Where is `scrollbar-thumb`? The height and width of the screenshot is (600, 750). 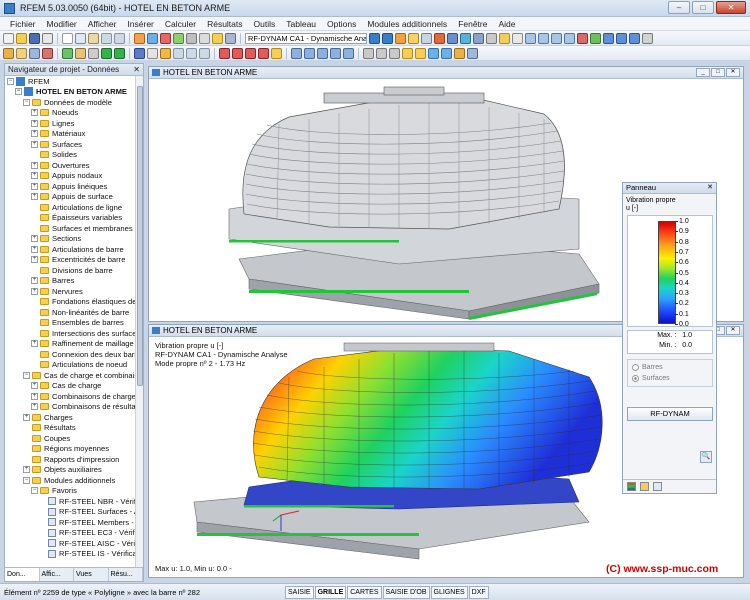
scrollbar-thumb is located at coordinates (140, 236).